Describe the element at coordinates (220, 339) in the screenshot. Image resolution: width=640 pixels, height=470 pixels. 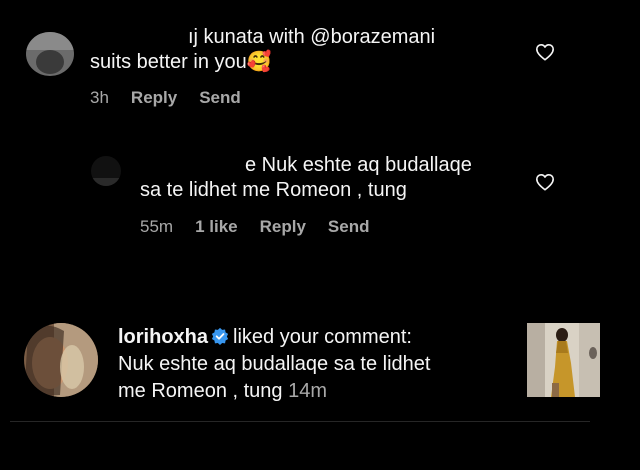
I see `verified-badge-icon` at that location.